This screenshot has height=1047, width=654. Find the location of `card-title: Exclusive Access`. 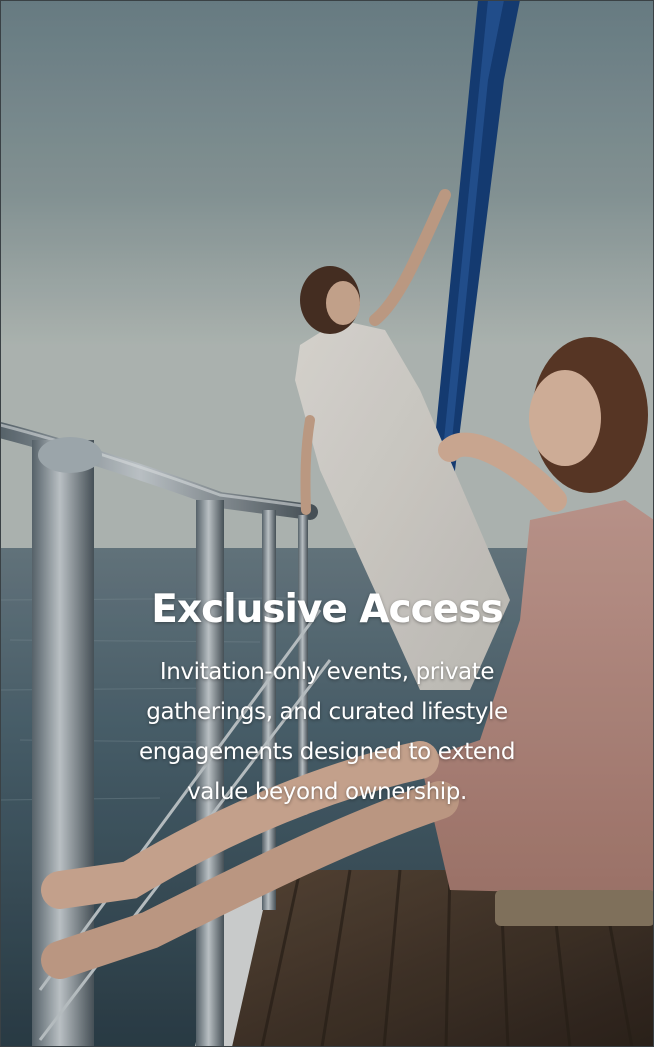

card-title: Exclusive Access is located at coordinates (327, 609).